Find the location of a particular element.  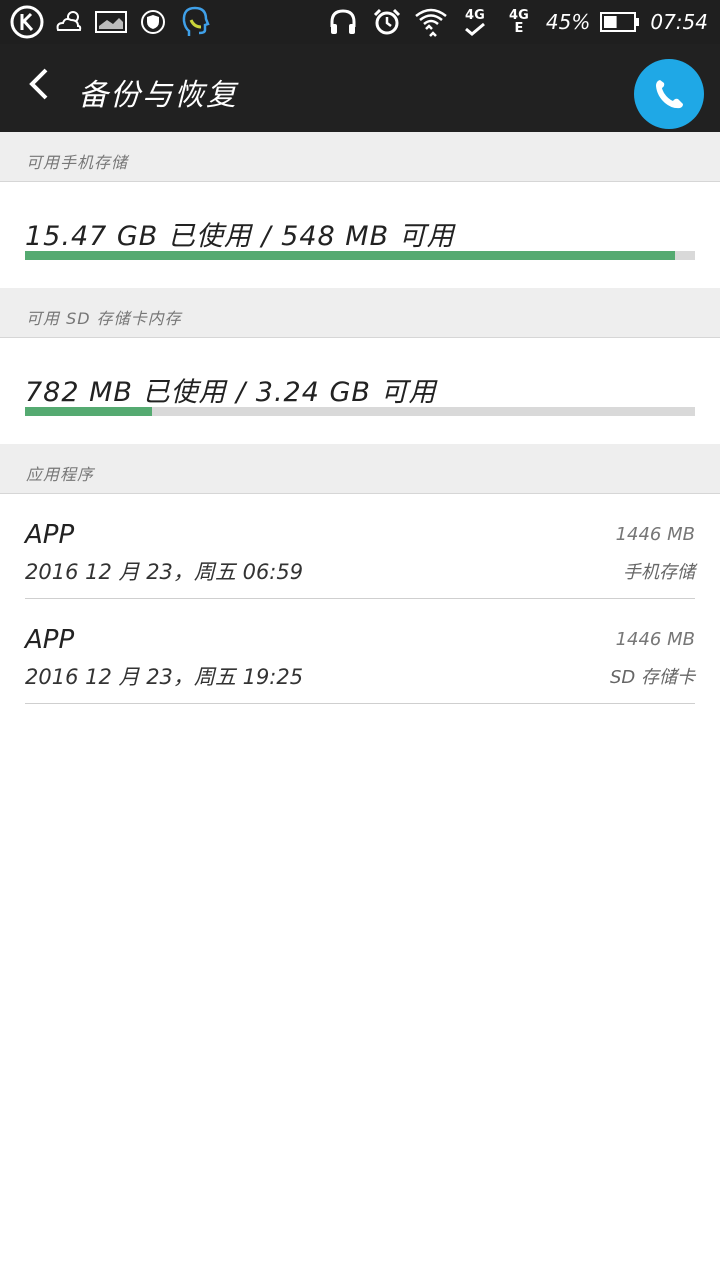

network-type-label: 4G is located at coordinates (475, 15).